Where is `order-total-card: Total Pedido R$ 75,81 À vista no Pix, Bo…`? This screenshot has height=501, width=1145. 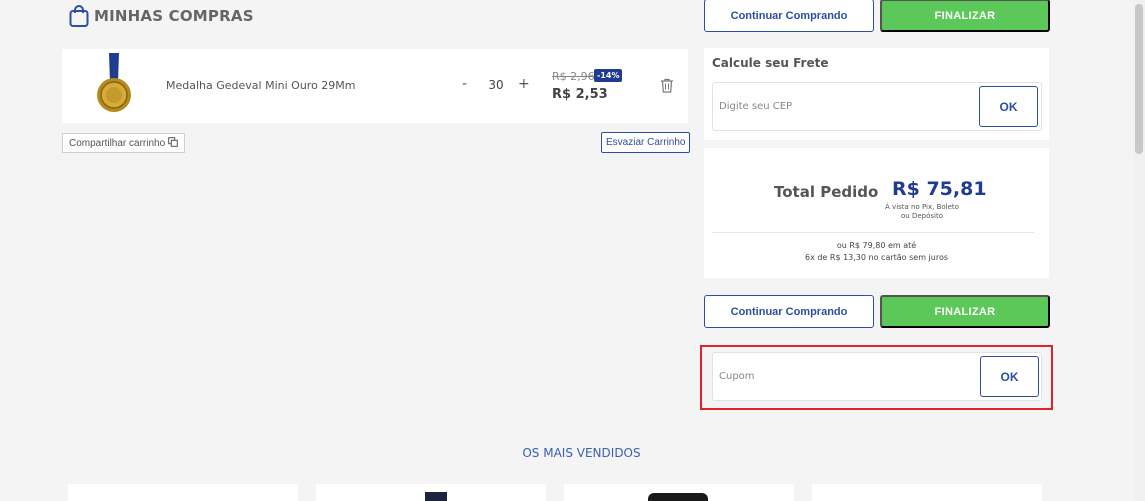 order-total-card: Total Pedido R$ 75,81 À vista no Pix, Bo… is located at coordinates (876, 213).